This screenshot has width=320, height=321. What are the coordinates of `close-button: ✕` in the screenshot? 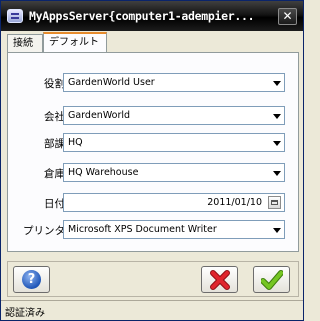 It's located at (287, 16).